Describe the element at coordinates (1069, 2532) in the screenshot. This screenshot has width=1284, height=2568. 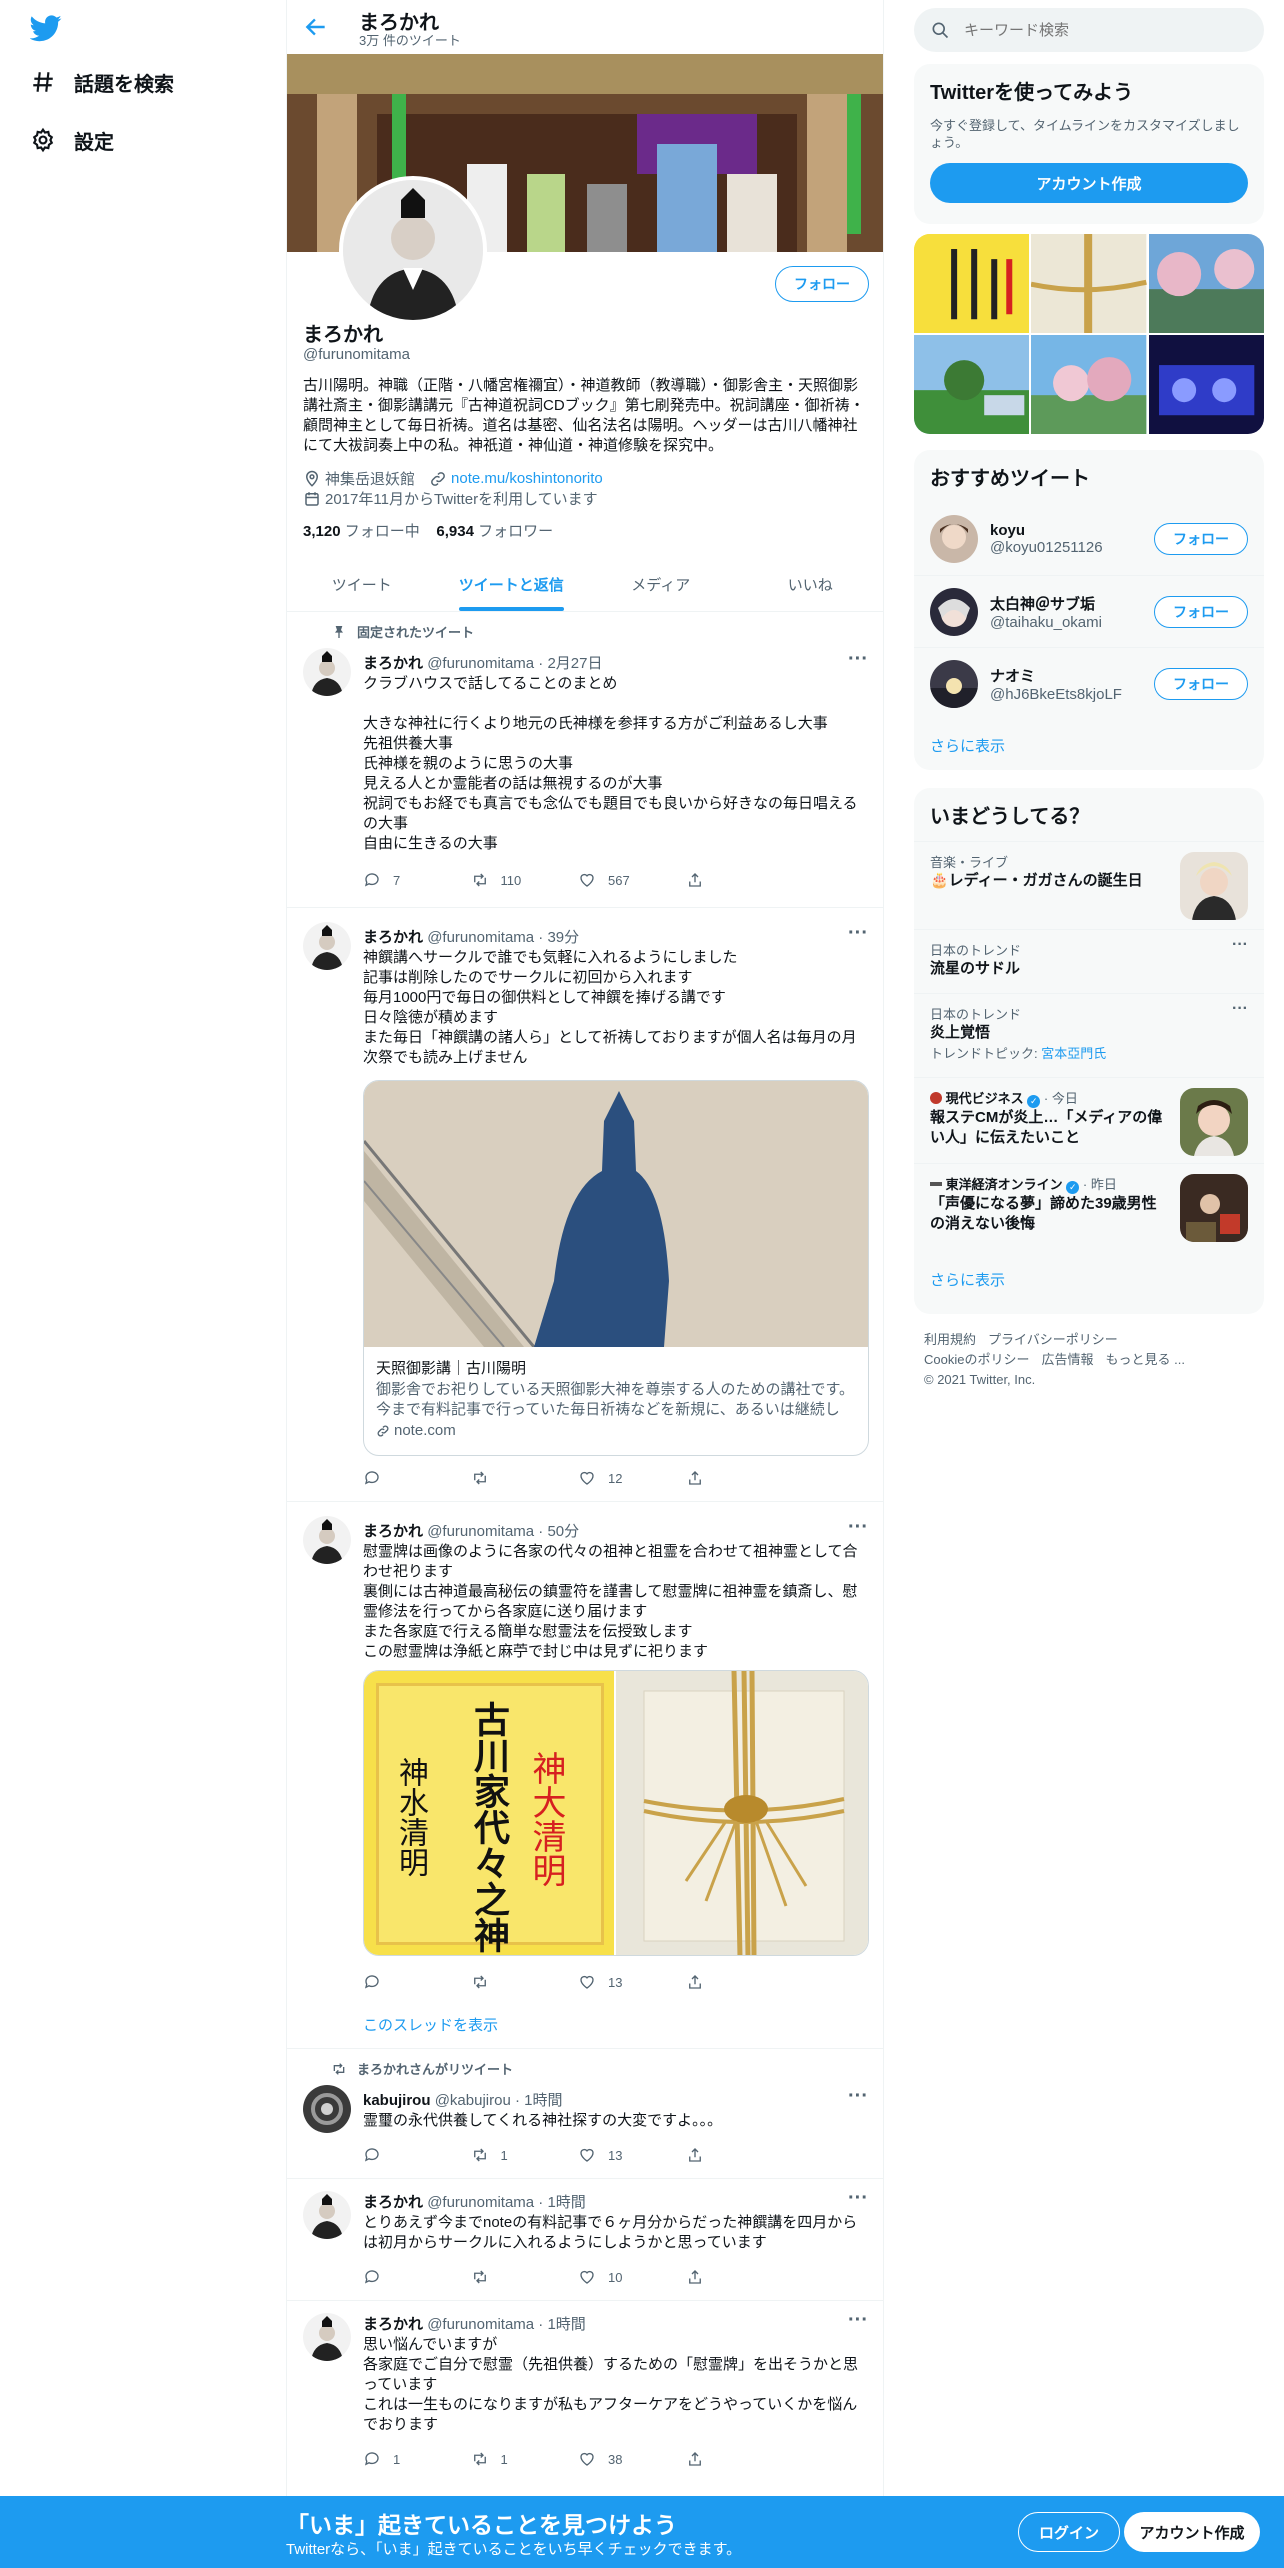
I see `login-button: ログイン` at that location.